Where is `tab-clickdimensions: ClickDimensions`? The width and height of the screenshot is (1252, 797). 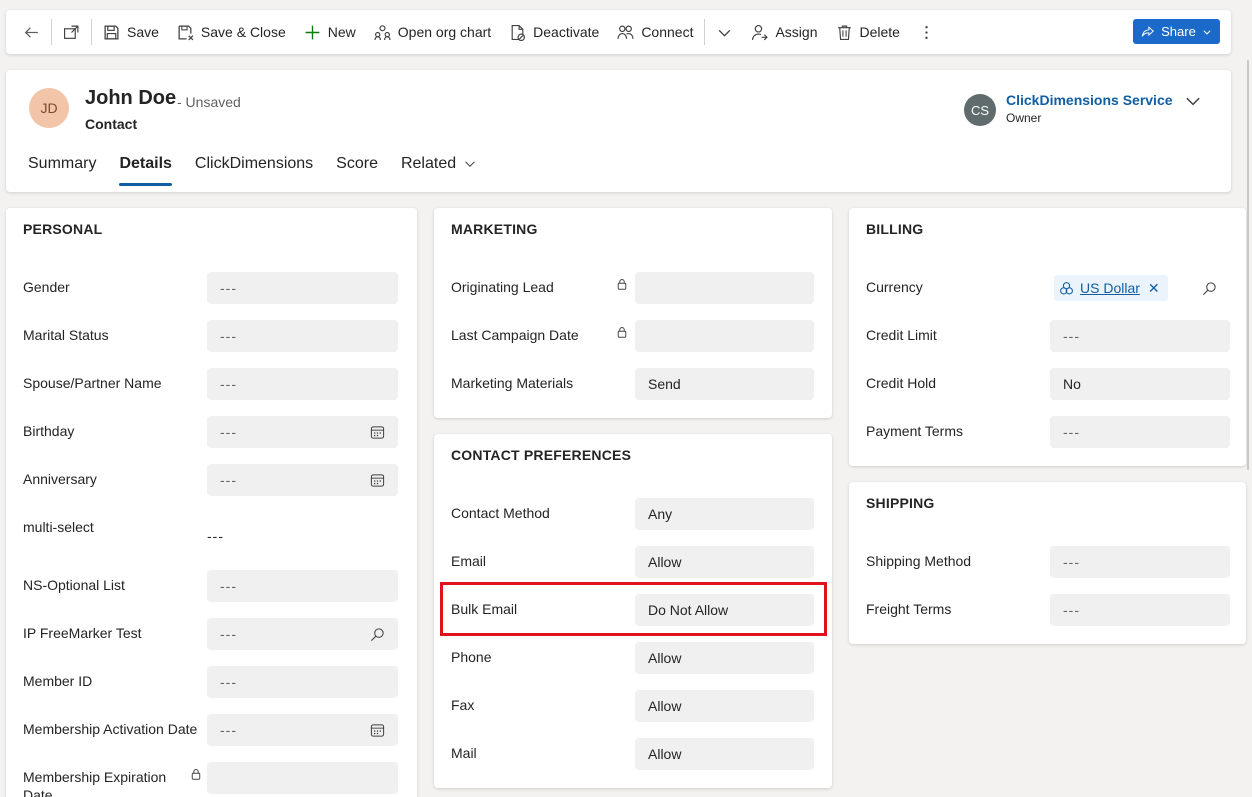
tab-clickdimensions: ClickDimensions is located at coordinates (254, 164).